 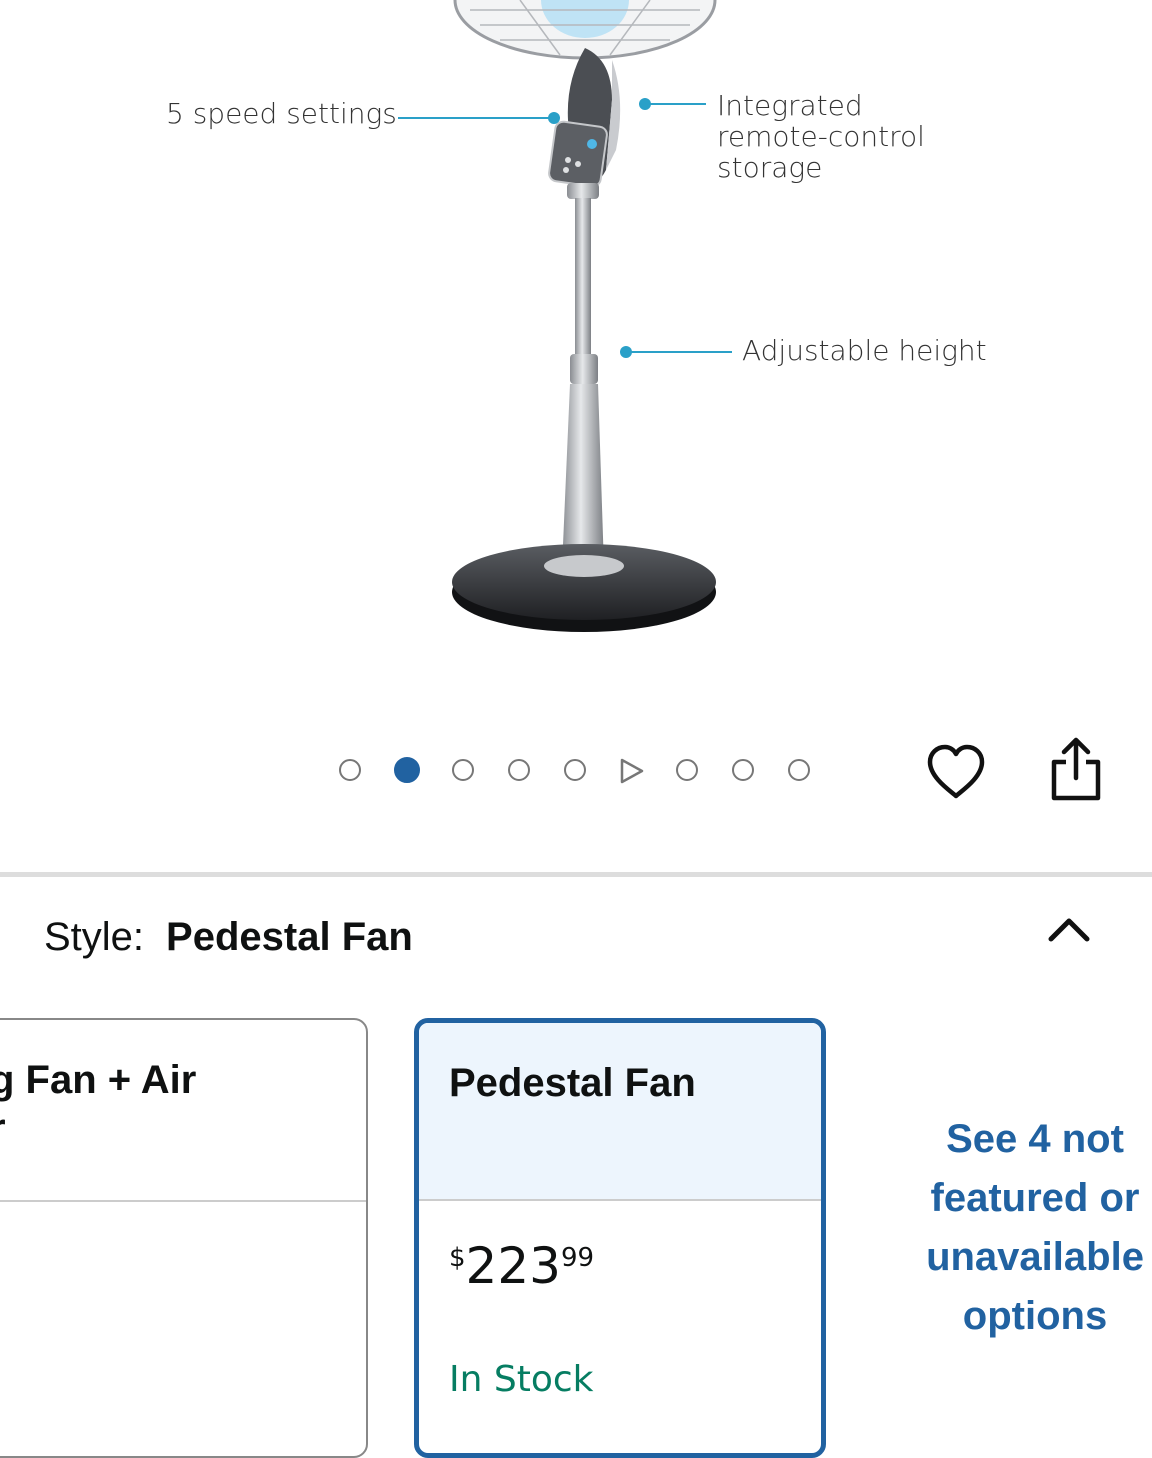 I want to click on style-option-card-selected: Pedestal Fan $22399 In Stock, so click(x=620, y=1238).